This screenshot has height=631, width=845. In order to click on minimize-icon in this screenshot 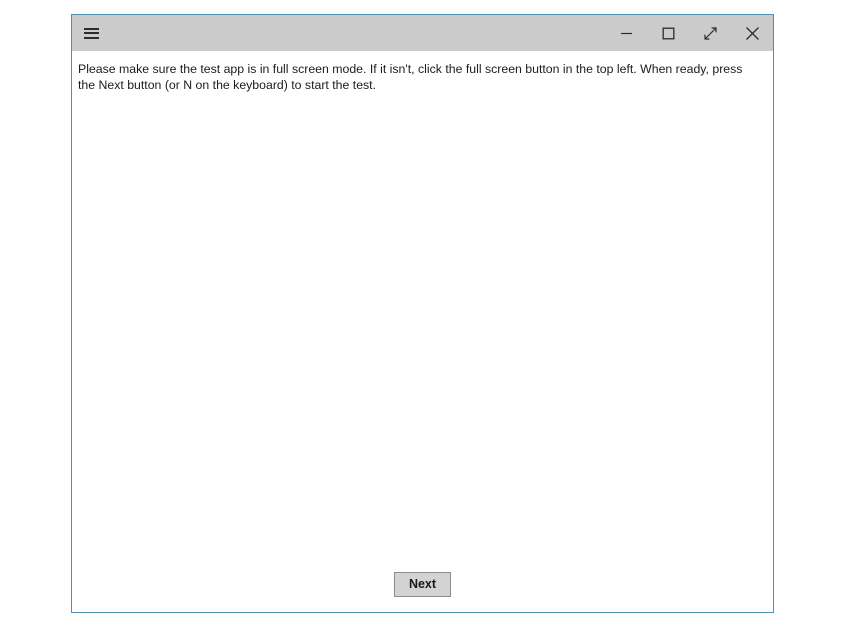, I will do `click(626, 33)`.